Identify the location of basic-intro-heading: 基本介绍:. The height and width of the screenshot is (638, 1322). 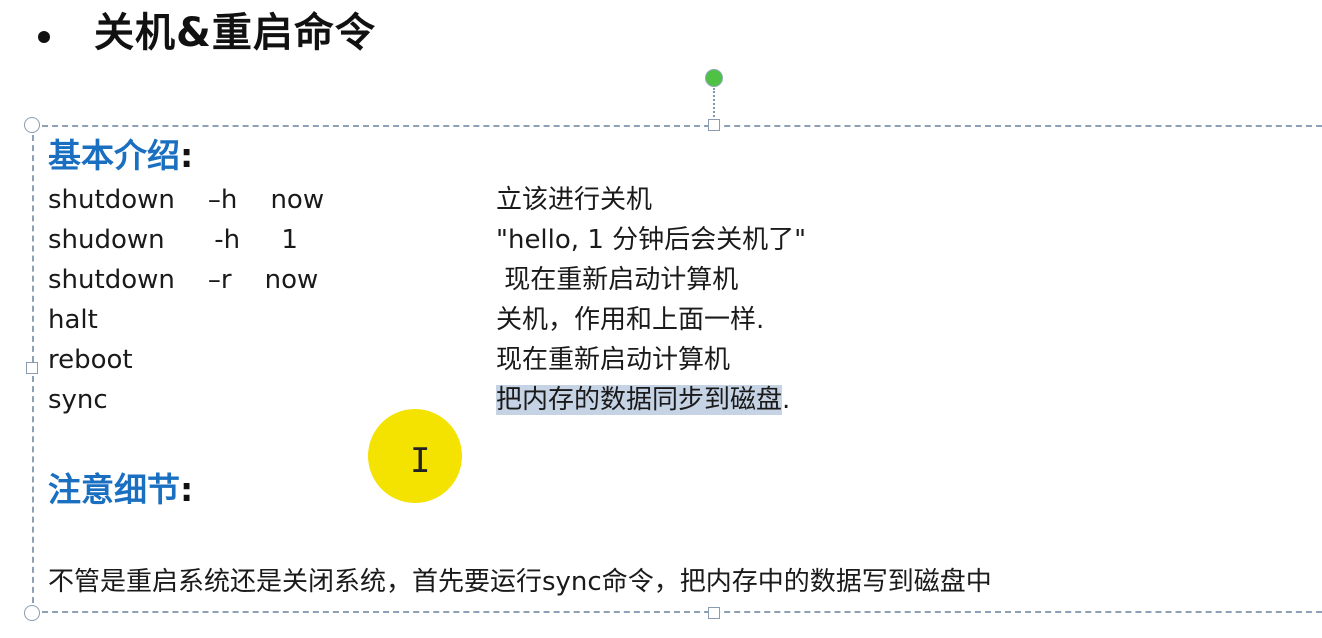
(120, 156).